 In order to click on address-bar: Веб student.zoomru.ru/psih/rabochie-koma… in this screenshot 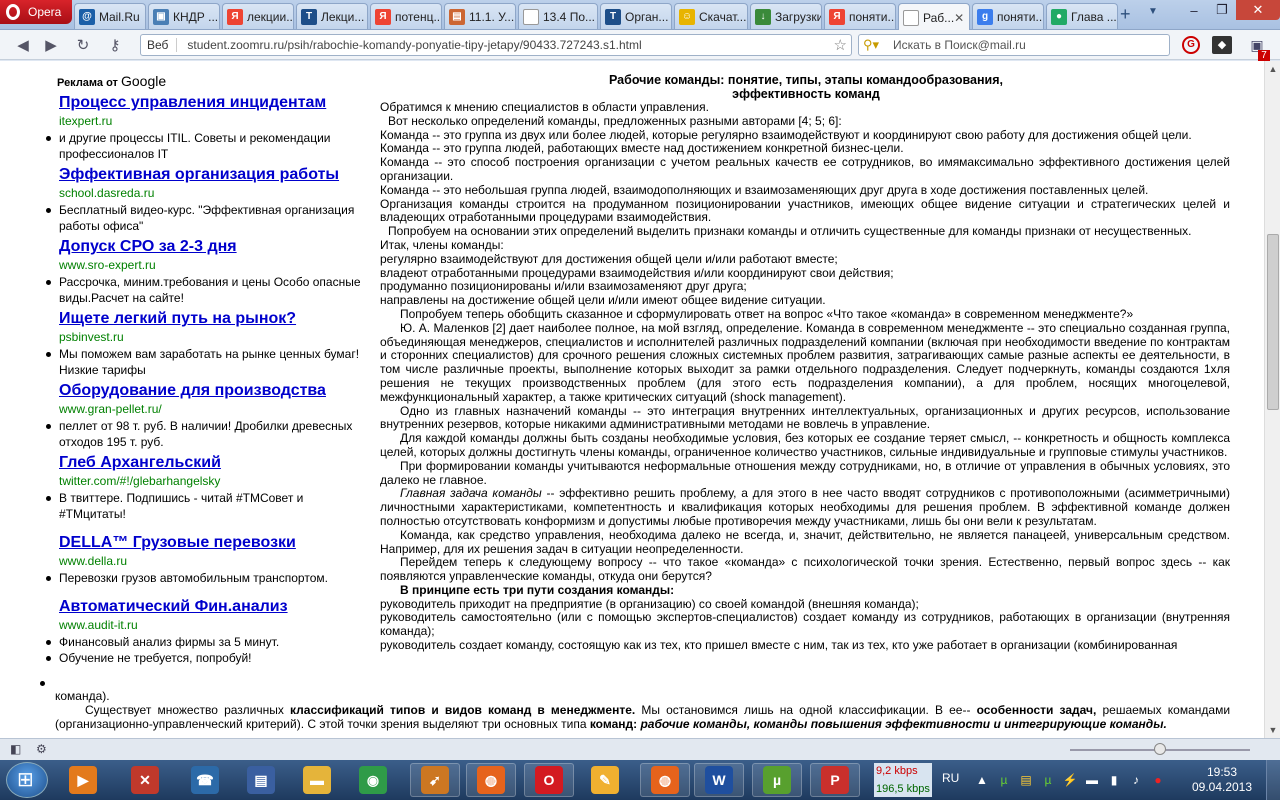, I will do `click(496, 45)`.